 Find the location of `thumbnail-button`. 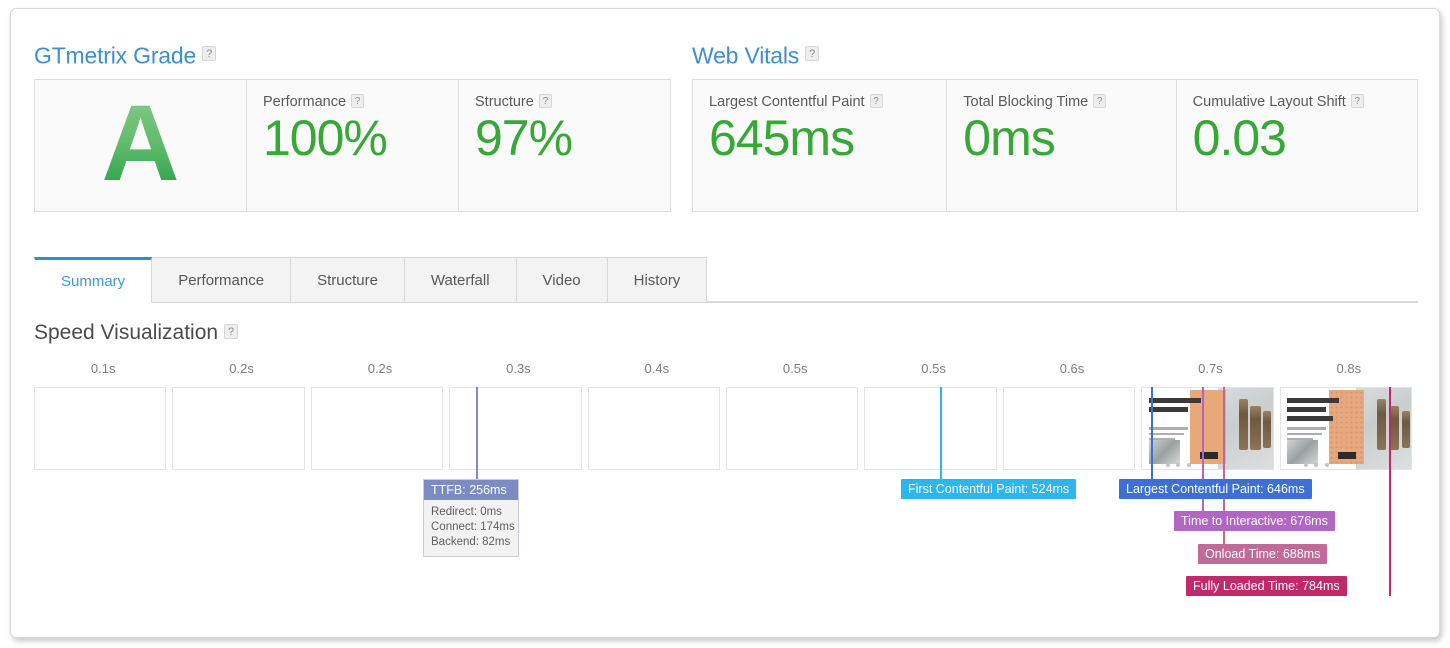

thumbnail-button is located at coordinates (1347, 456).